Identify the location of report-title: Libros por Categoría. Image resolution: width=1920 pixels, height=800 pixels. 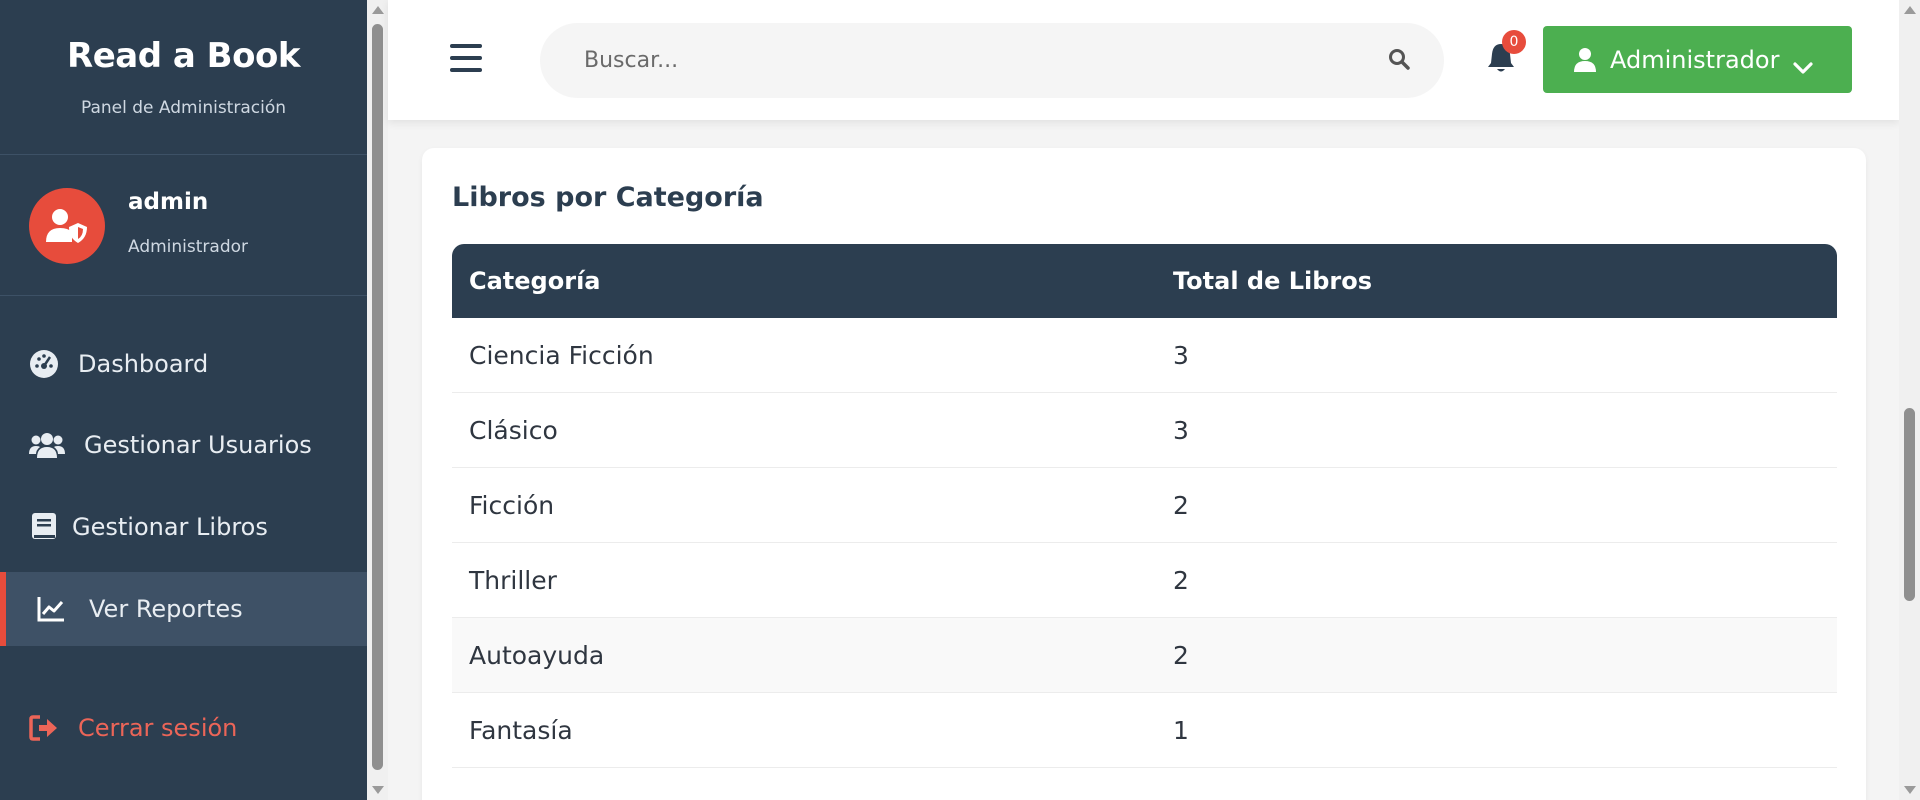
(608, 197).